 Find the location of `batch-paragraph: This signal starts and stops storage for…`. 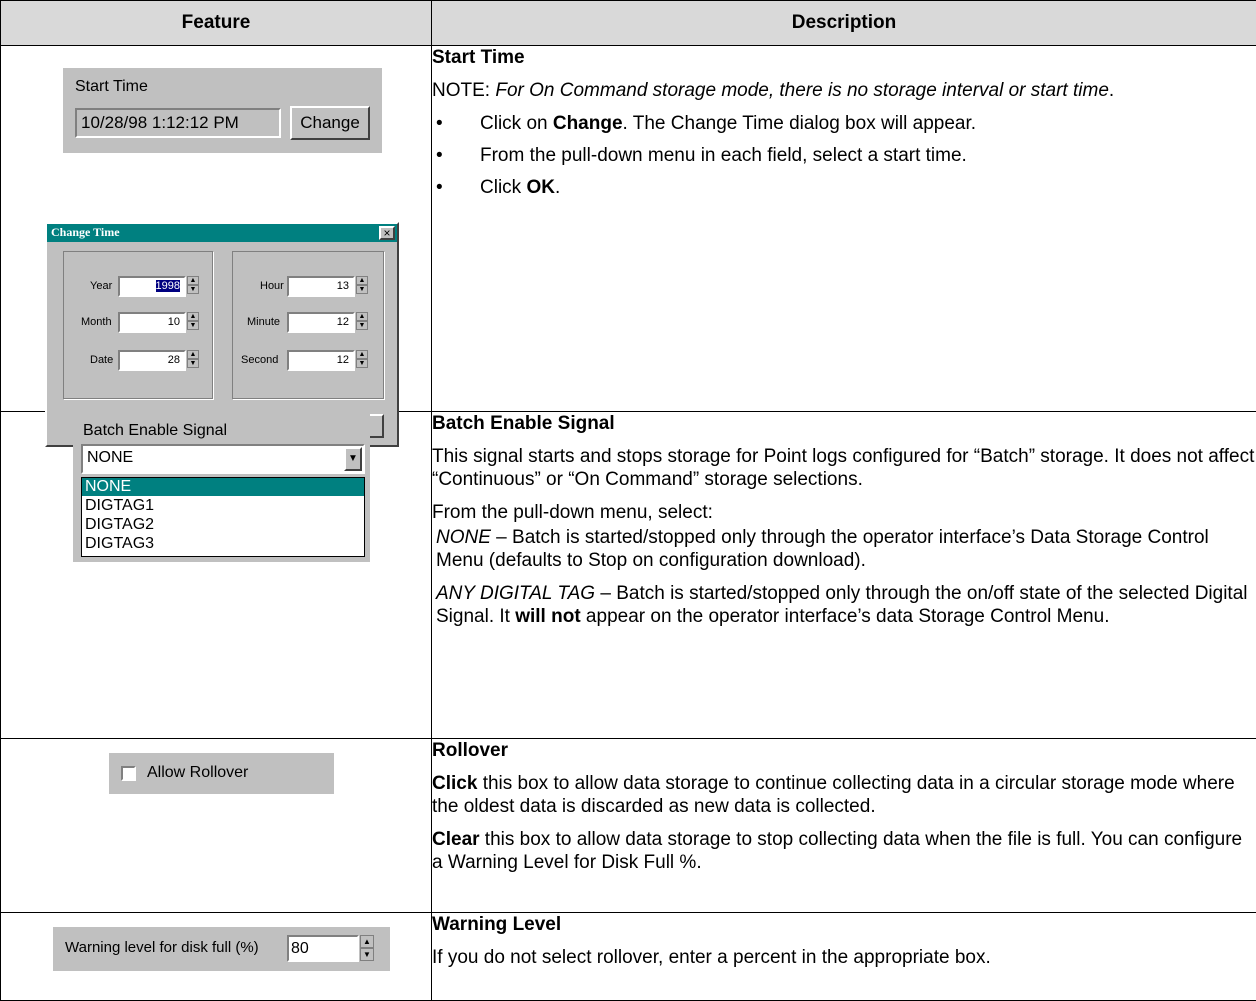

batch-paragraph: This signal starts and stops storage for… is located at coordinates (844, 468).